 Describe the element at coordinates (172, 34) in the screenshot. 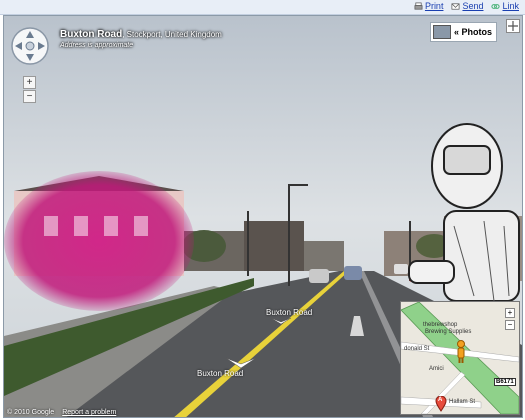

I see `address-location: , Stockport, United Kingdom` at that location.